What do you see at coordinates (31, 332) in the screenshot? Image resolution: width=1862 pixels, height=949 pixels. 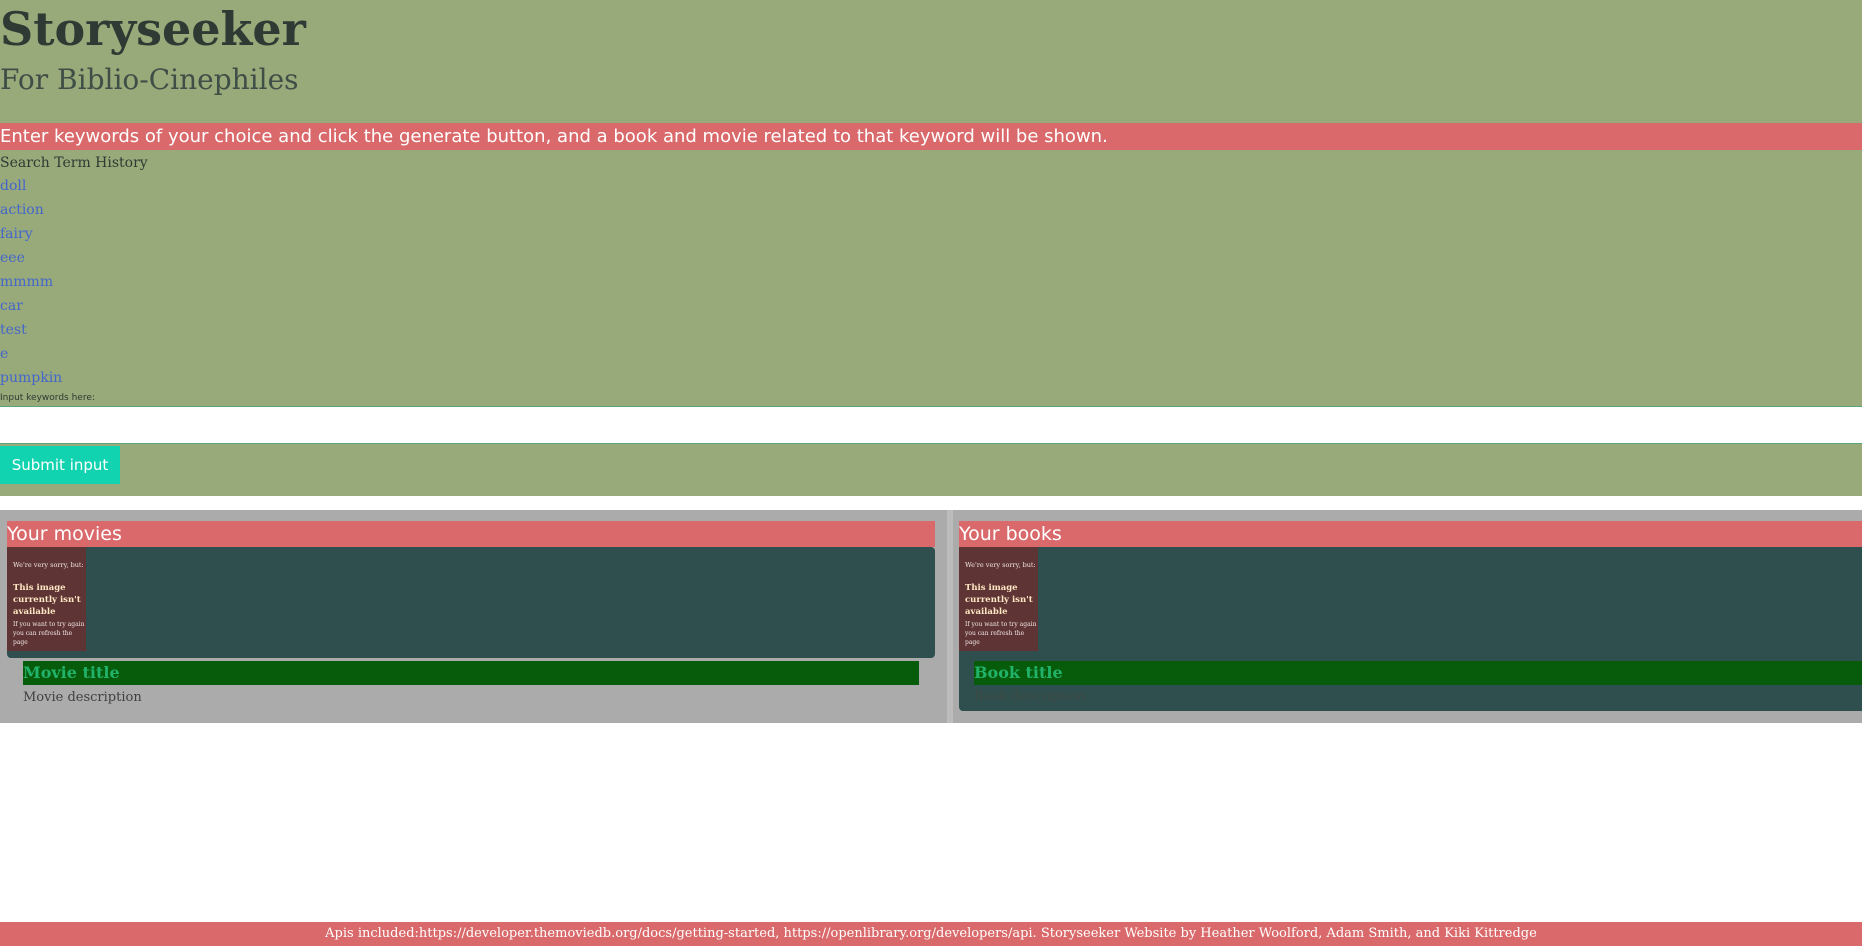 I see `history-item: test` at bounding box center [31, 332].